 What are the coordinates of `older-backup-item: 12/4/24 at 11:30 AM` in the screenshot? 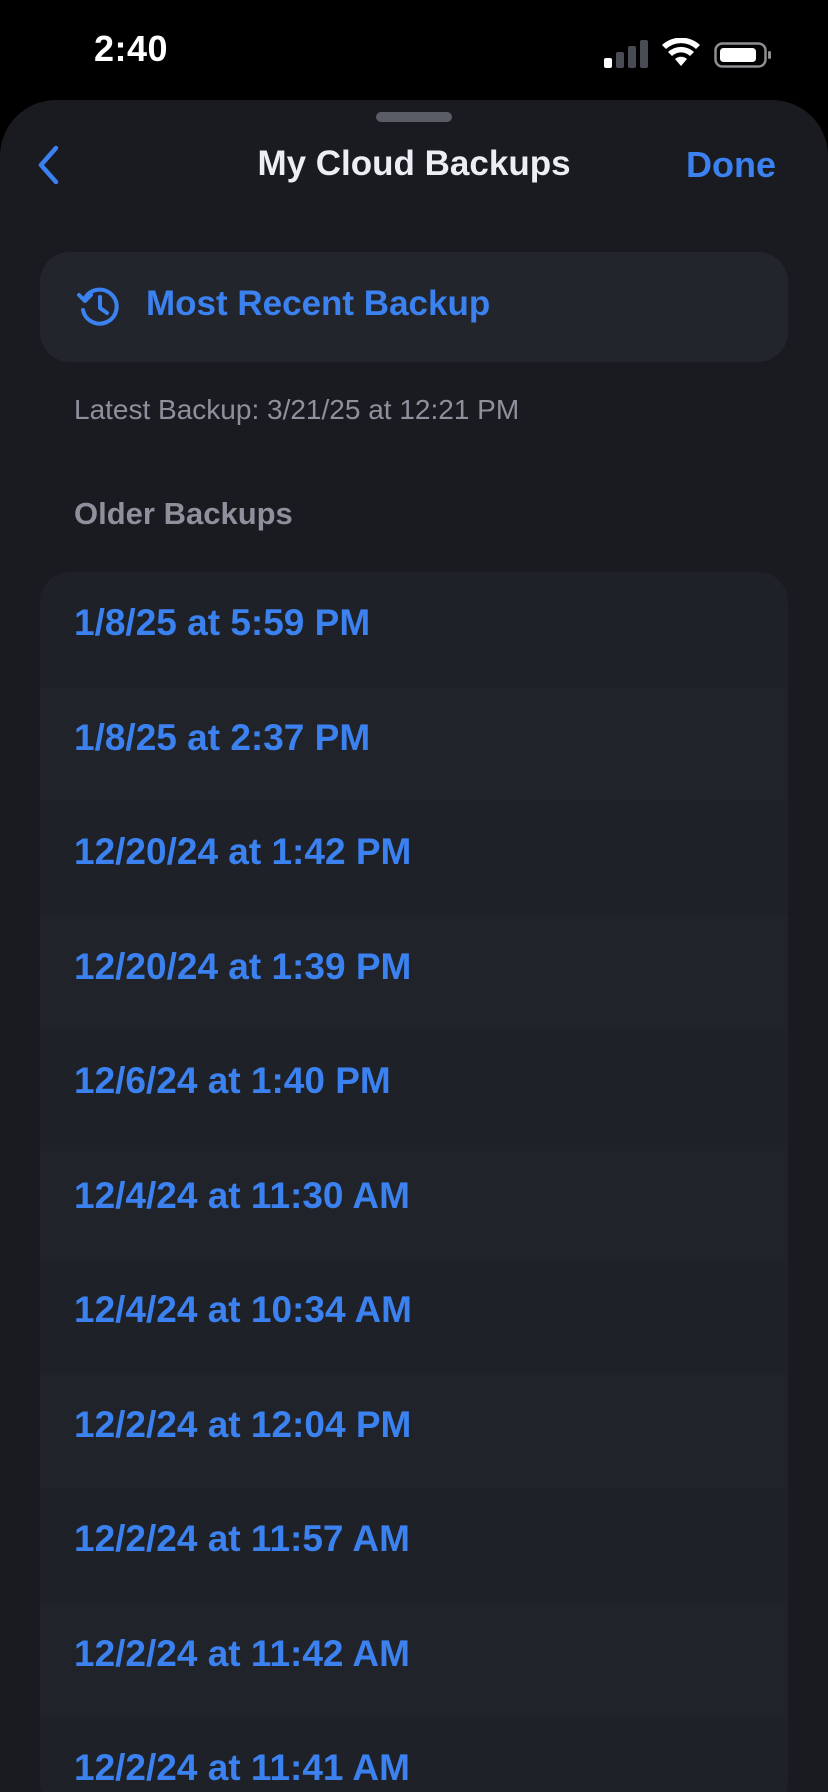 It's located at (414, 1201).